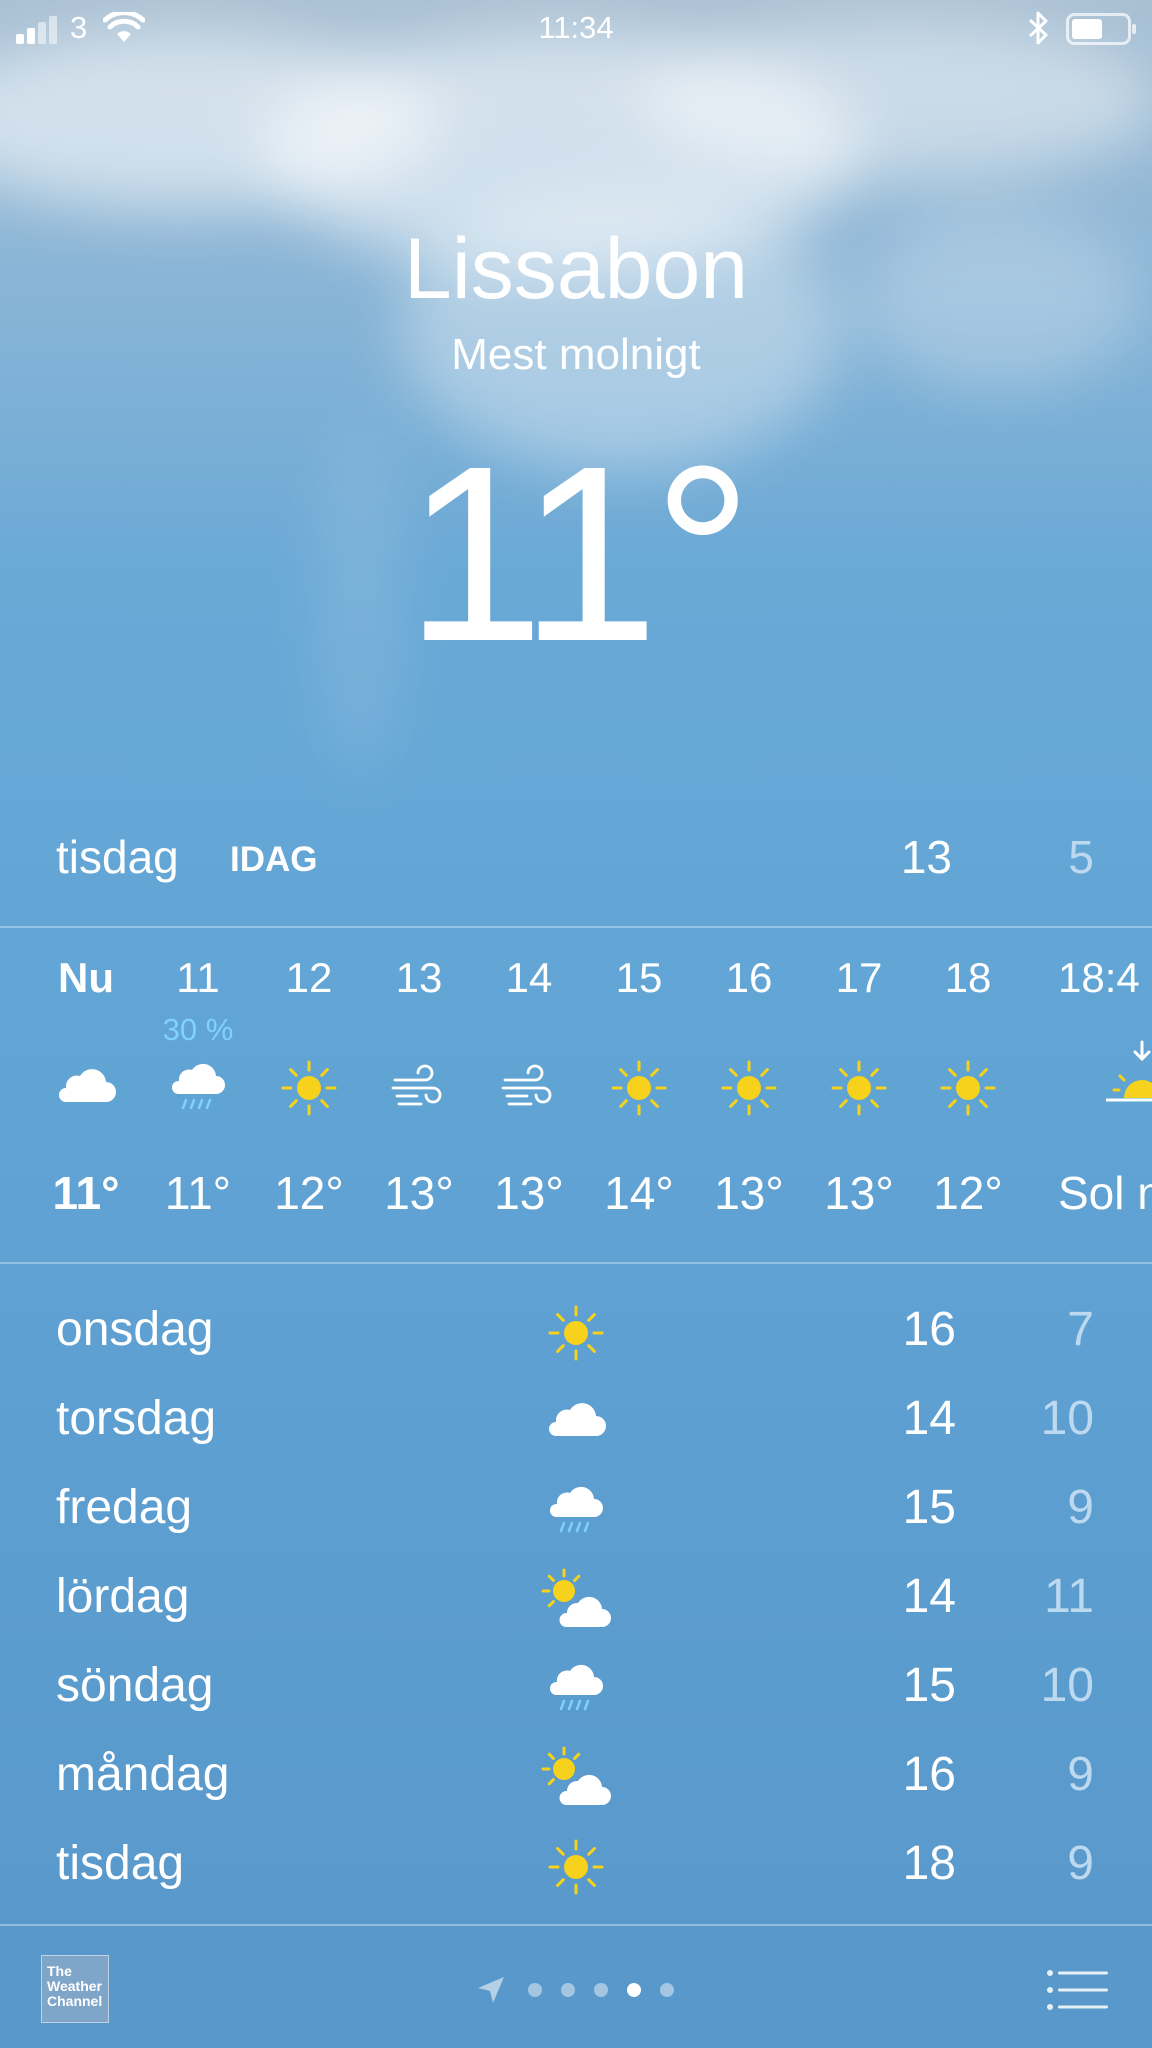 The height and width of the screenshot is (2048, 1152). I want to click on daily-day: tisdag, so click(120, 1863).